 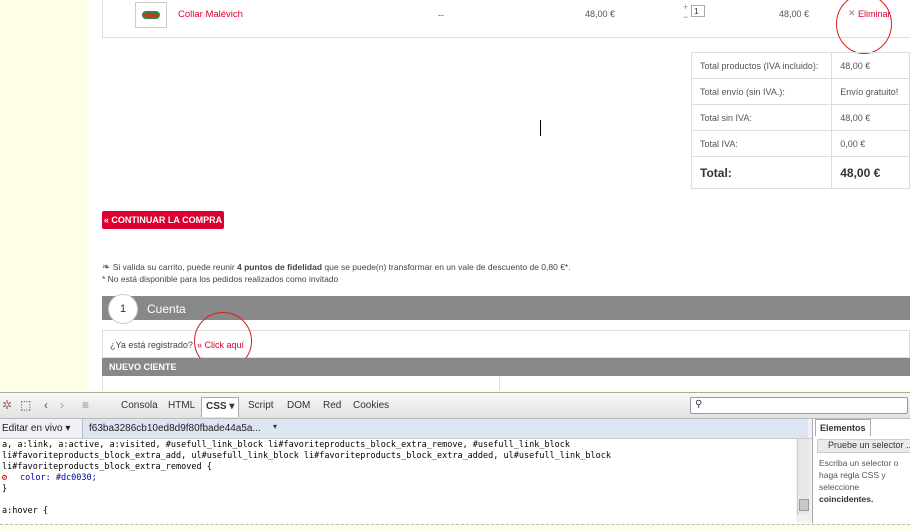 I want to click on totals-value: Envío gratuito!, so click(x=870, y=91).